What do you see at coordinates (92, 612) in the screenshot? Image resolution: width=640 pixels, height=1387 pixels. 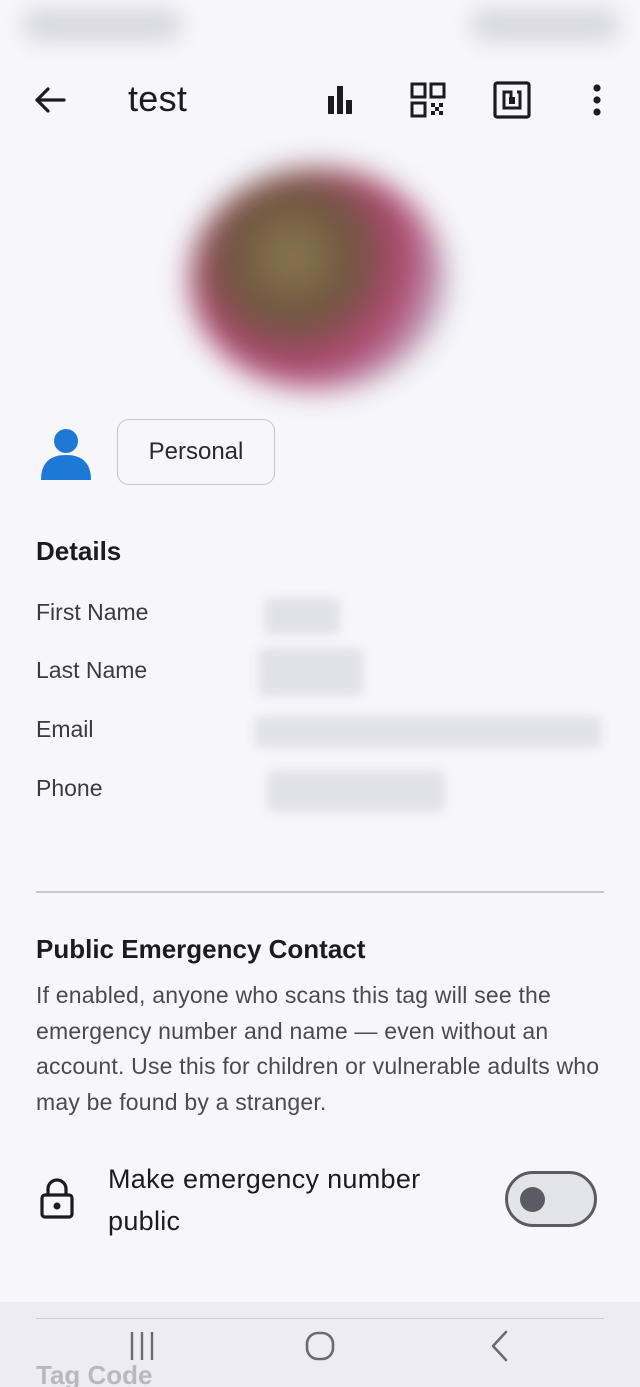 I see `first-name-label: First Name` at bounding box center [92, 612].